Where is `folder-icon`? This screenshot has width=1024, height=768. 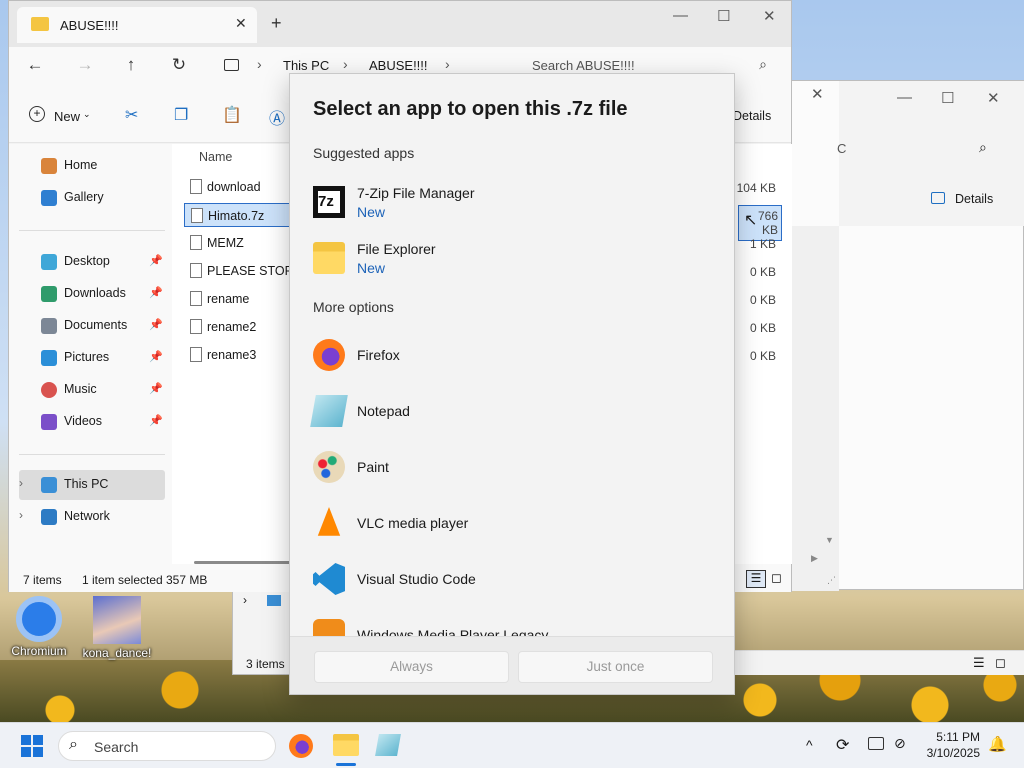 folder-icon is located at coordinates (329, 258).